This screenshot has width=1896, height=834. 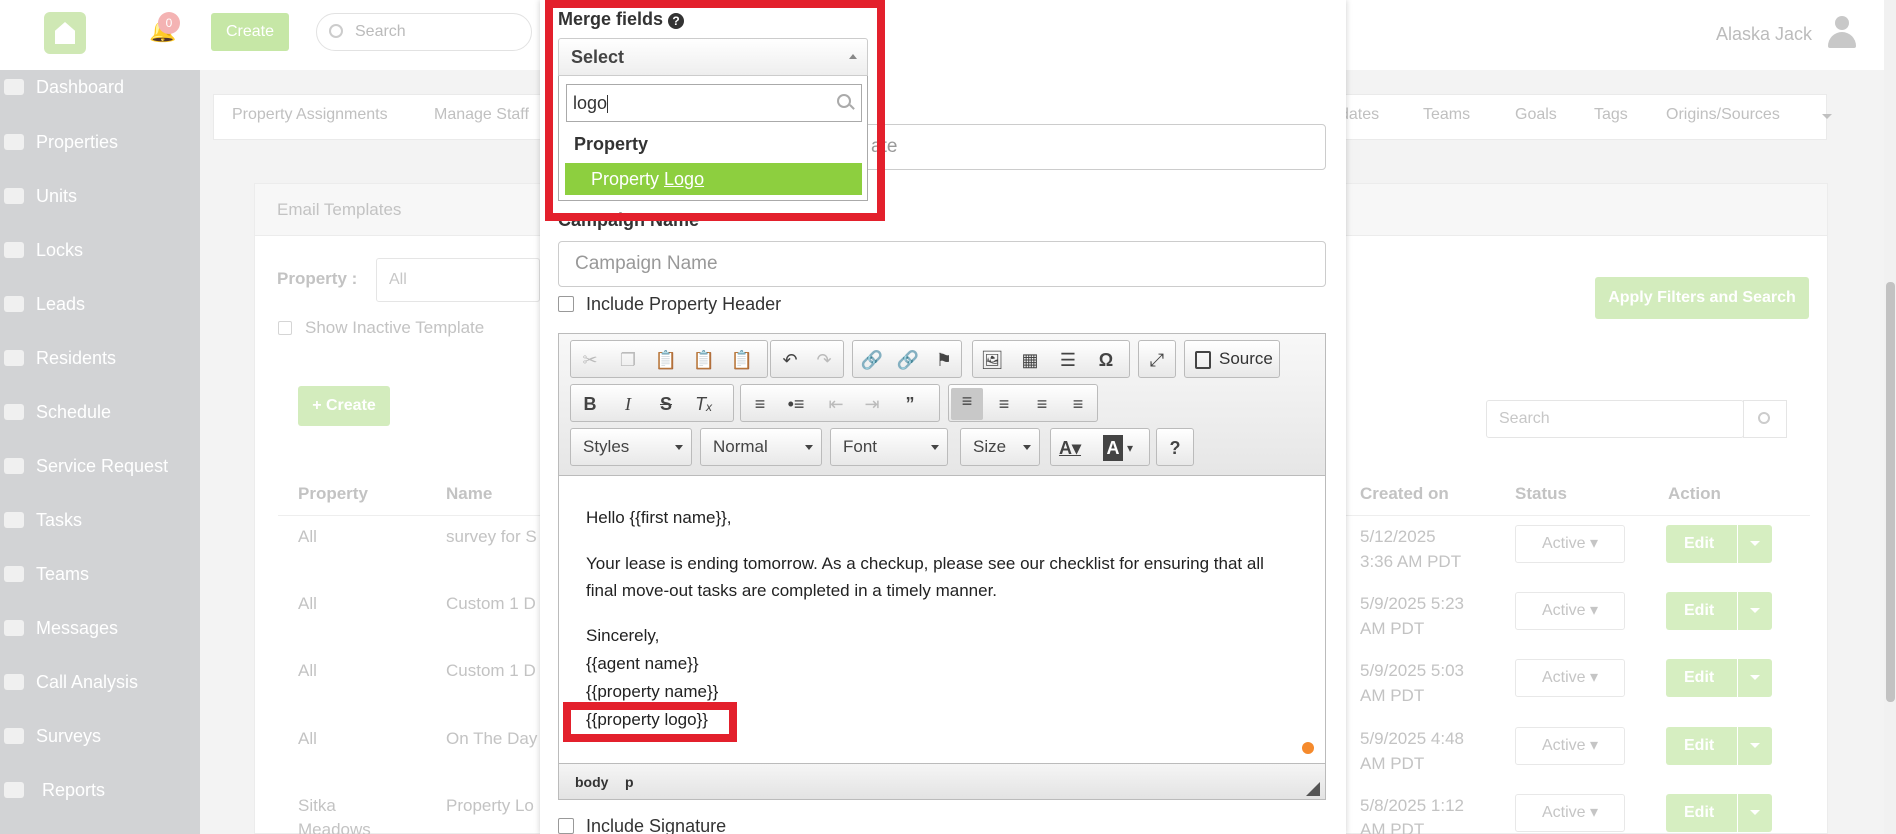 I want to click on background-color-icon: A, so click(x=1113, y=448).